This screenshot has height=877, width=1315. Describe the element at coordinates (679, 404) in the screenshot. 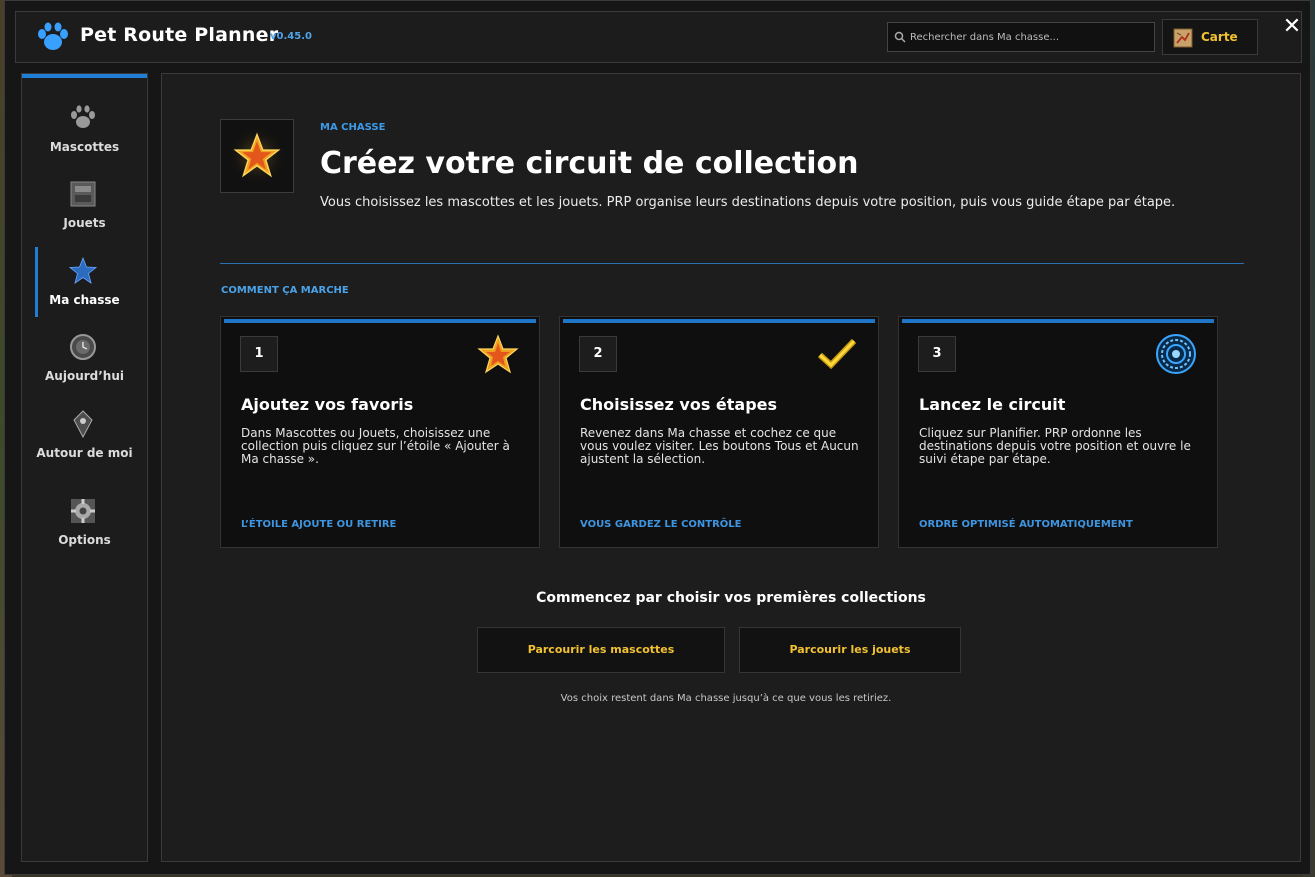

I see `step-title: Choisissez vos étapes` at that location.